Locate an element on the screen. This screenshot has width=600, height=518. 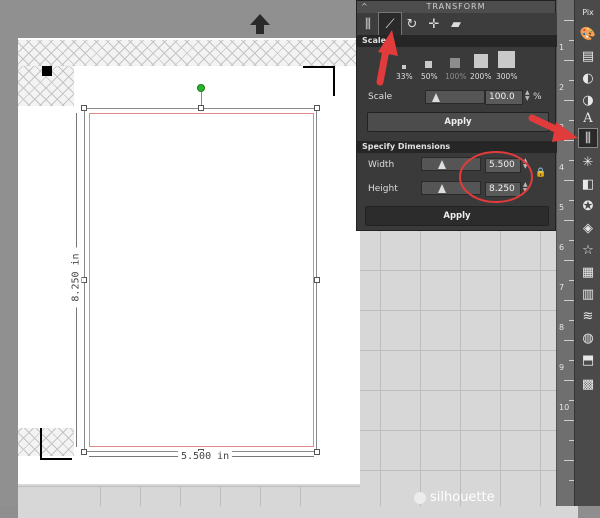
ruler-number: 6 is located at coordinates (562, 247).